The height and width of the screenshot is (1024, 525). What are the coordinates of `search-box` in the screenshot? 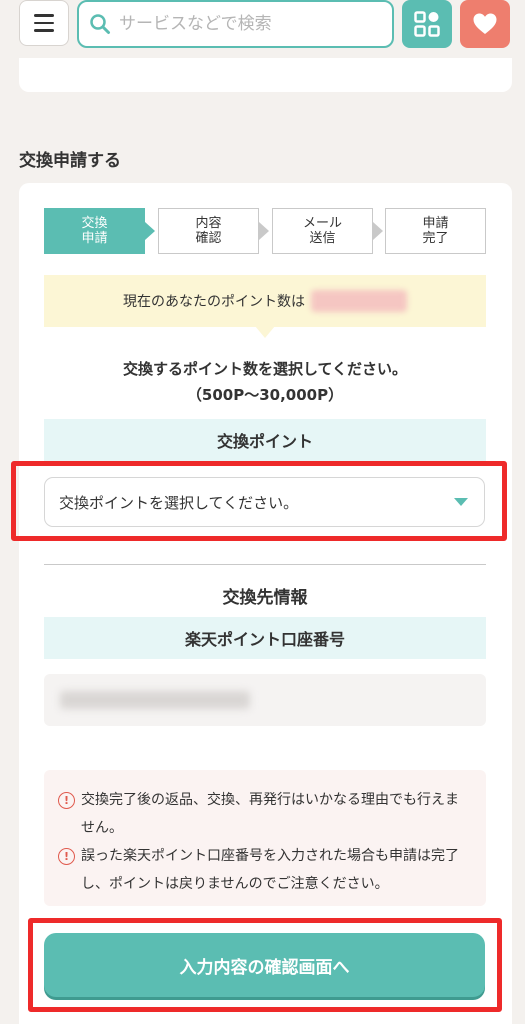 It's located at (235, 24).